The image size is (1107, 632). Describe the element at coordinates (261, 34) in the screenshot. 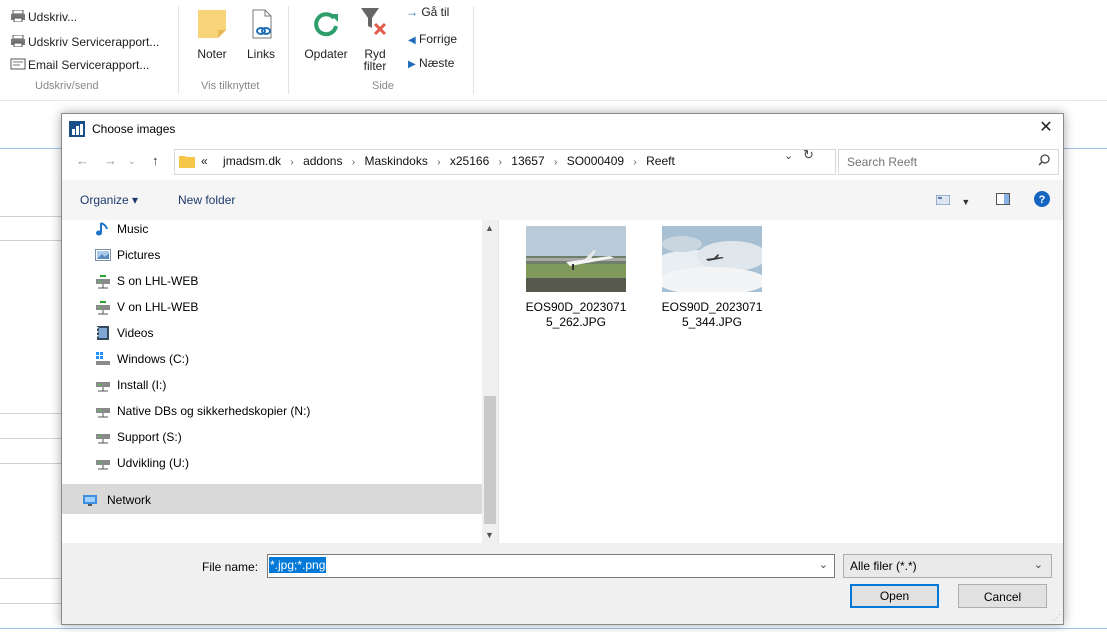

I see `links-button: Links` at that location.